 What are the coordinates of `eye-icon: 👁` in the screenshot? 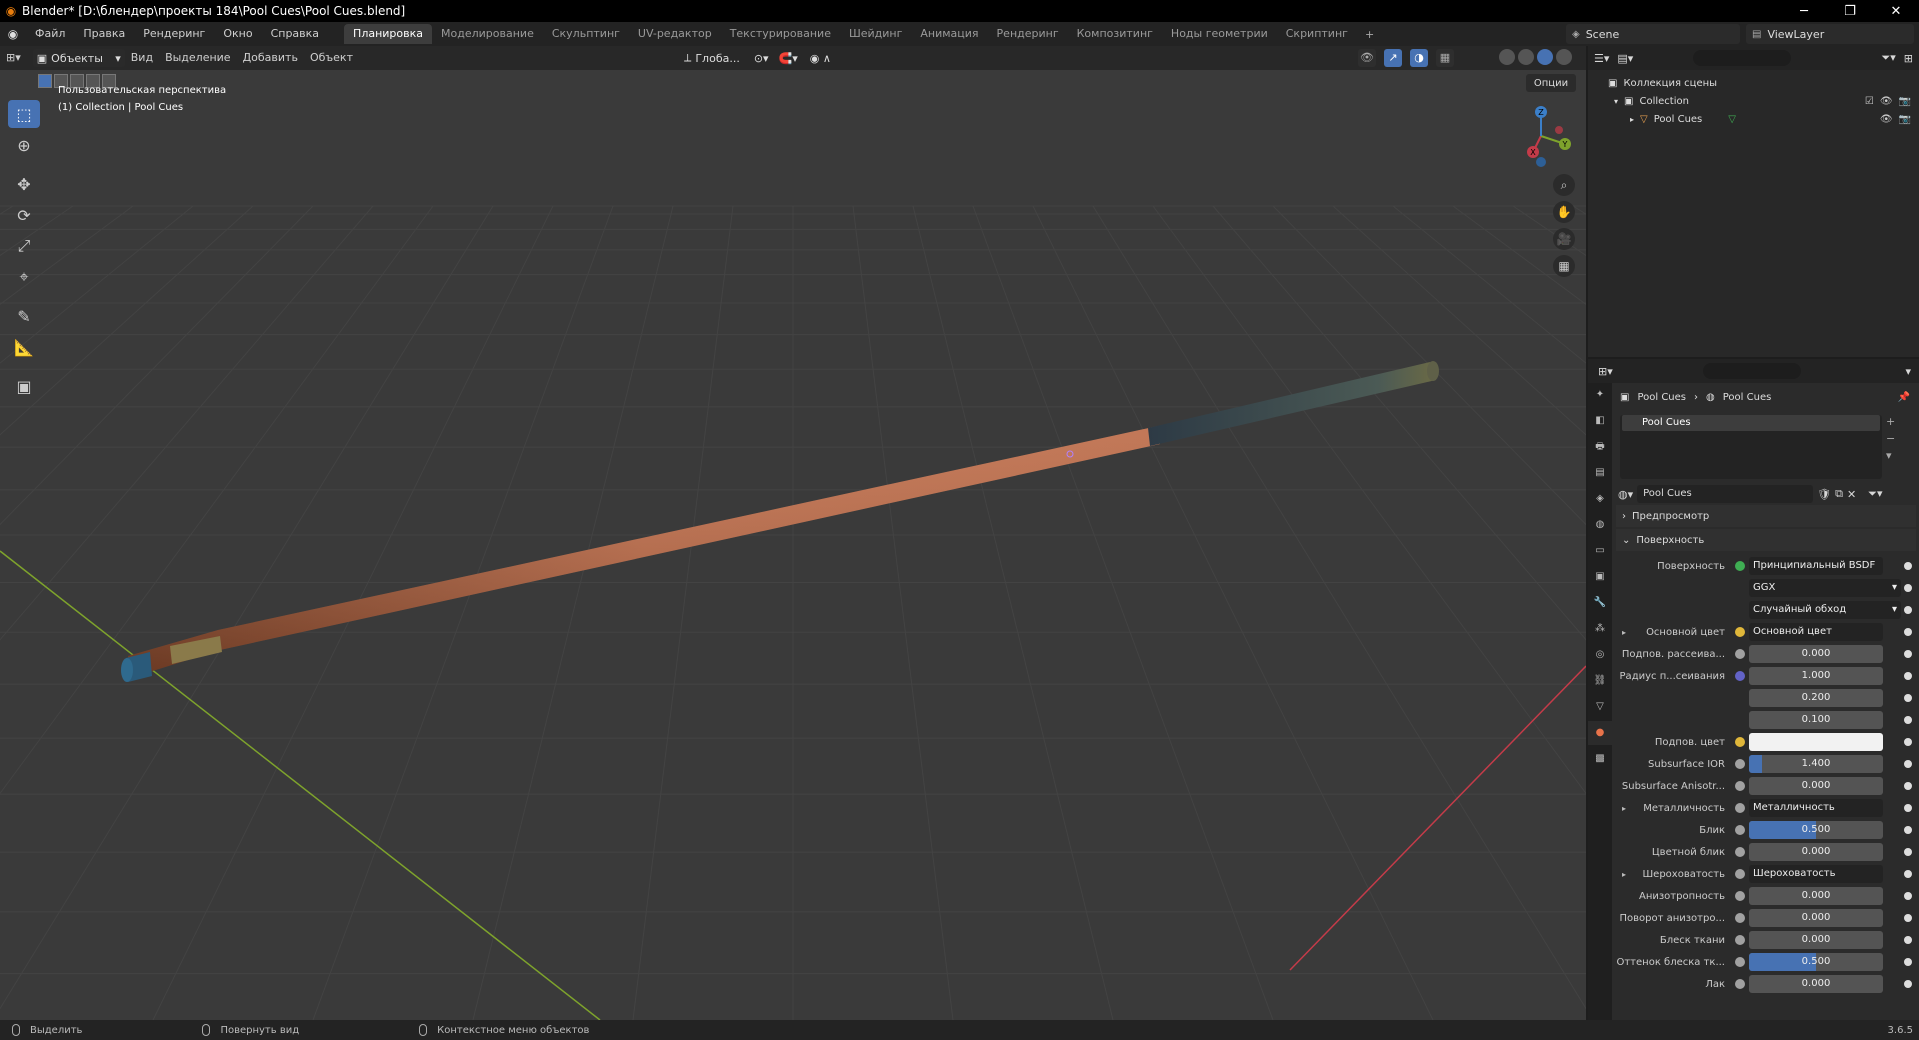 It's located at (1886, 101).